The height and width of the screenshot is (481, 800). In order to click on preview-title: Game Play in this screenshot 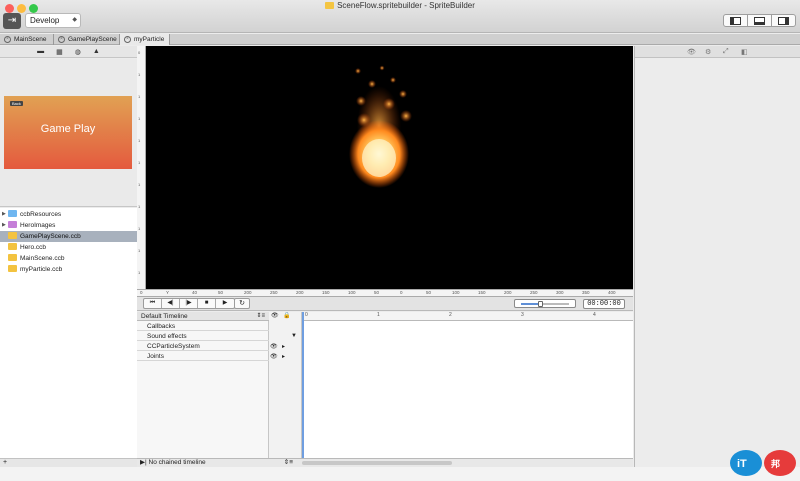, I will do `click(68, 129)`.